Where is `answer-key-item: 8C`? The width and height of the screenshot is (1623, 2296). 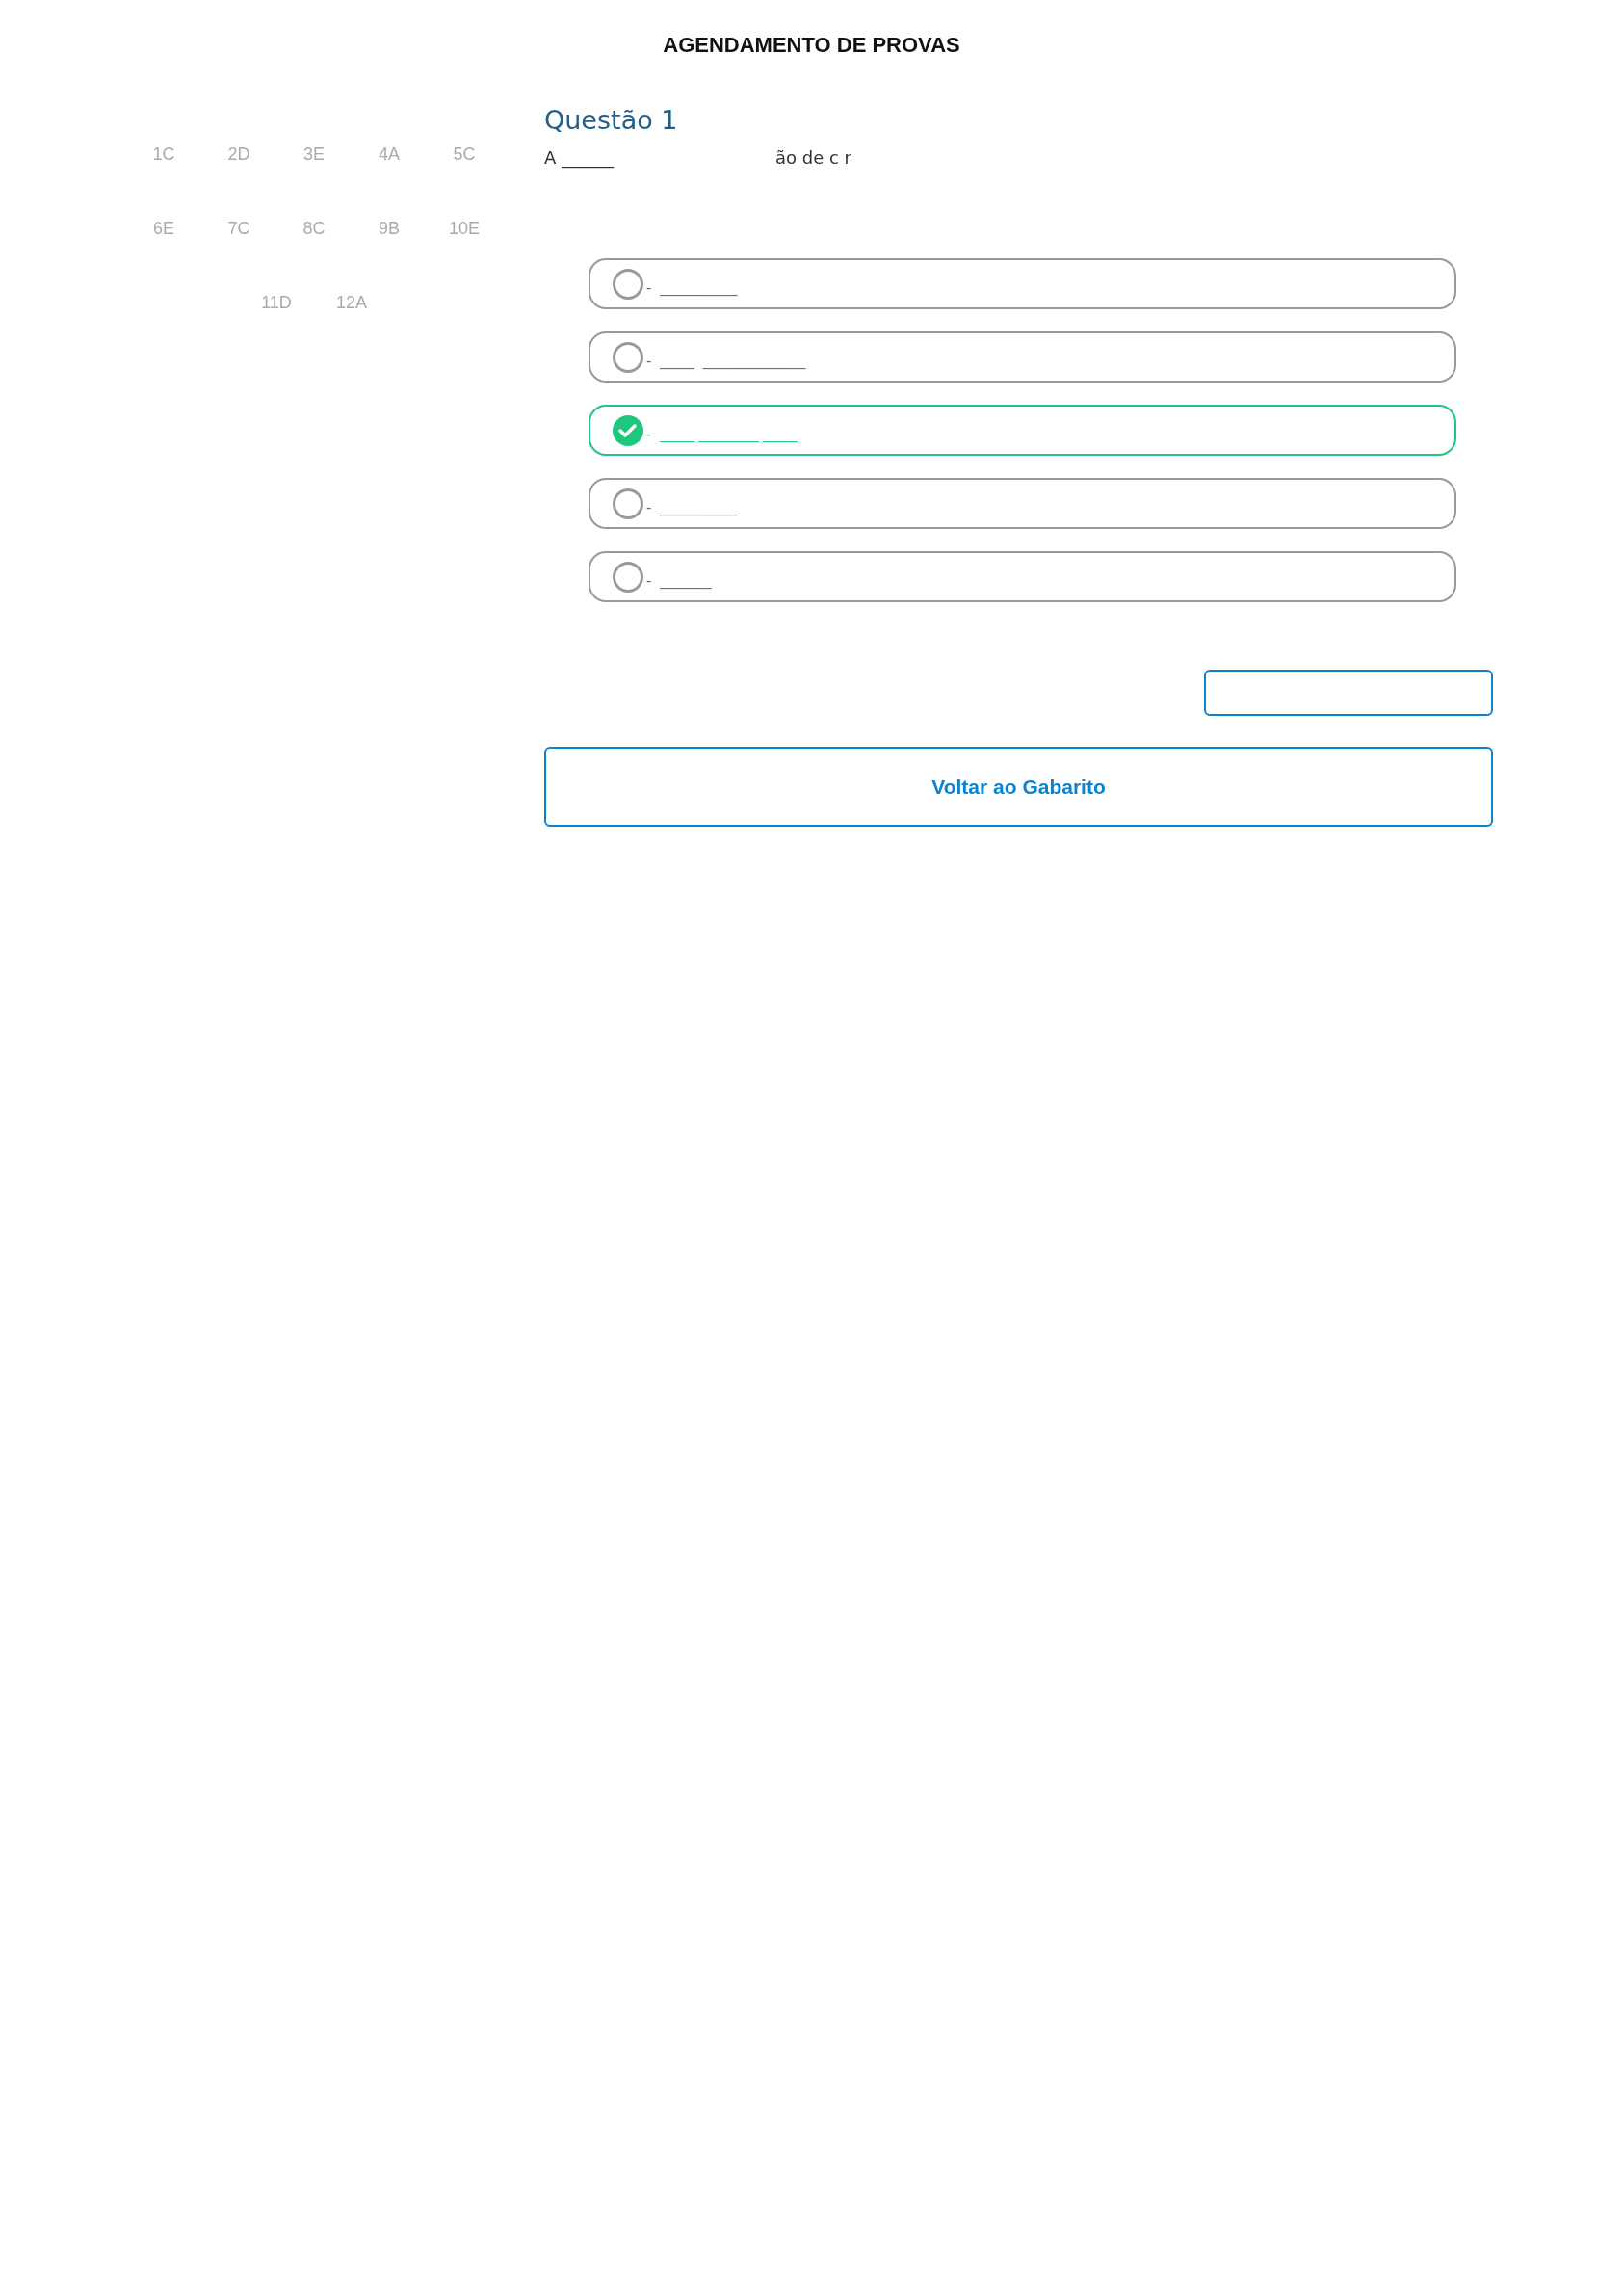
answer-key-item: 8C is located at coordinates (314, 229).